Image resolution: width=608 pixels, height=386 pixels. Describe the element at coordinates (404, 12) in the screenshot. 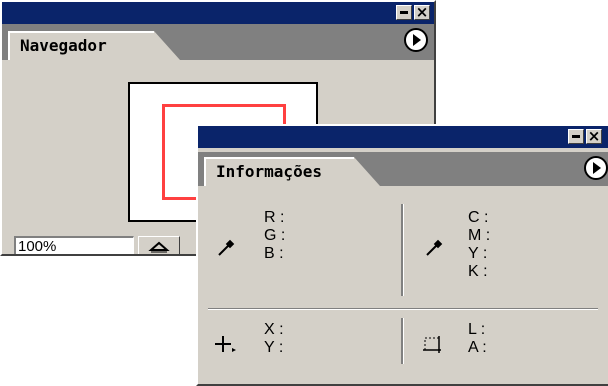

I see `navigator-minimize-button` at that location.